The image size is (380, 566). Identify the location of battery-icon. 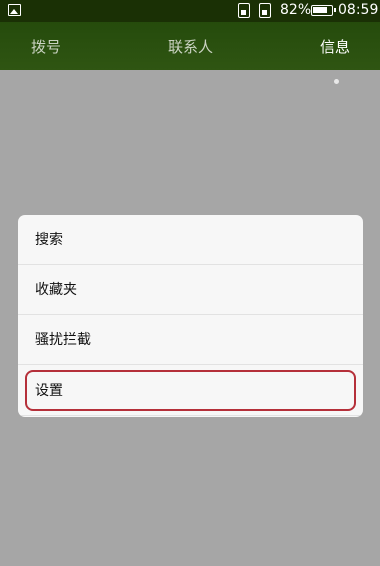
(323, 10).